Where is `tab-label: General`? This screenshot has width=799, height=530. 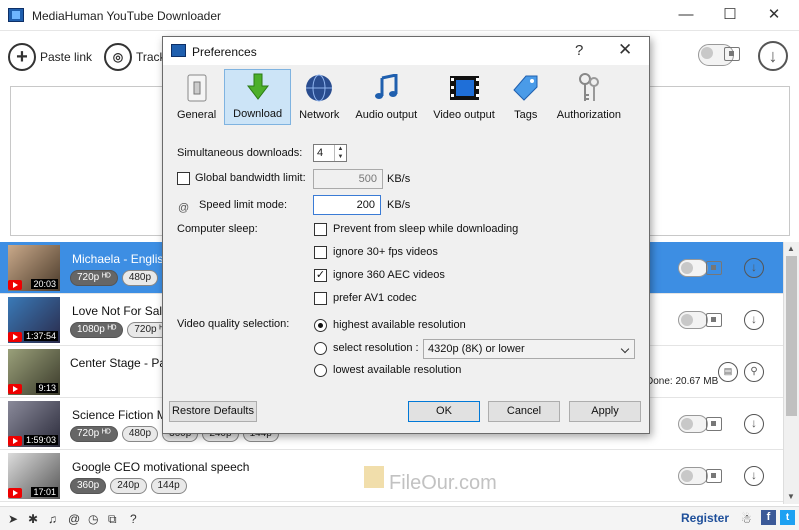
tab-label: General is located at coordinates (197, 115).